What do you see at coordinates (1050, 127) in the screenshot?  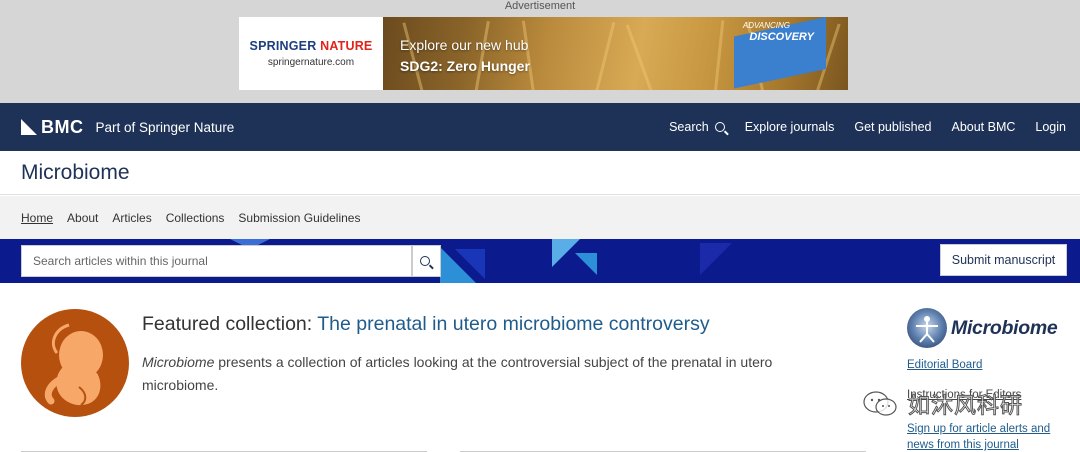 I see `login-link: Login` at bounding box center [1050, 127].